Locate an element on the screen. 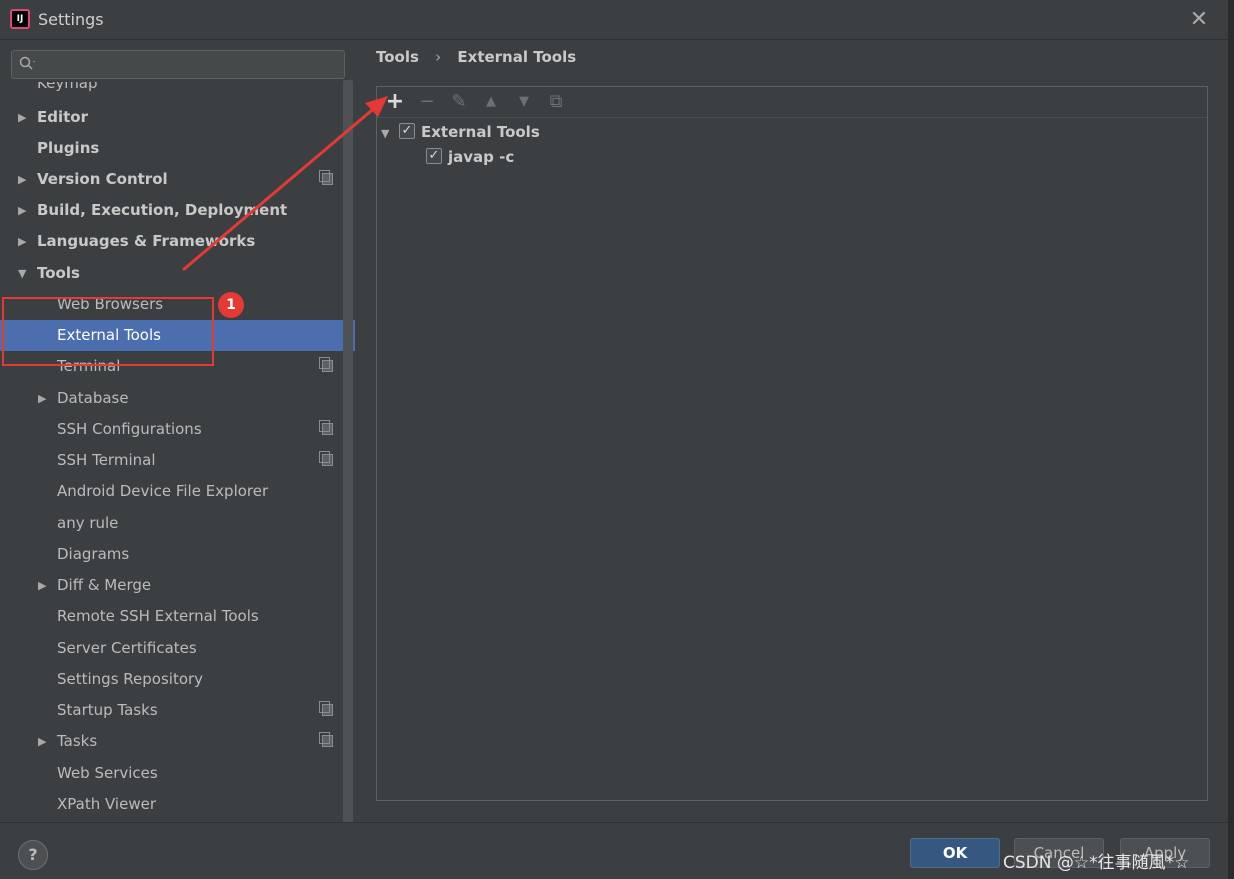 This screenshot has height=879, width=1234. sidebar-item-server-certificates: Server Certificates is located at coordinates (171, 648).